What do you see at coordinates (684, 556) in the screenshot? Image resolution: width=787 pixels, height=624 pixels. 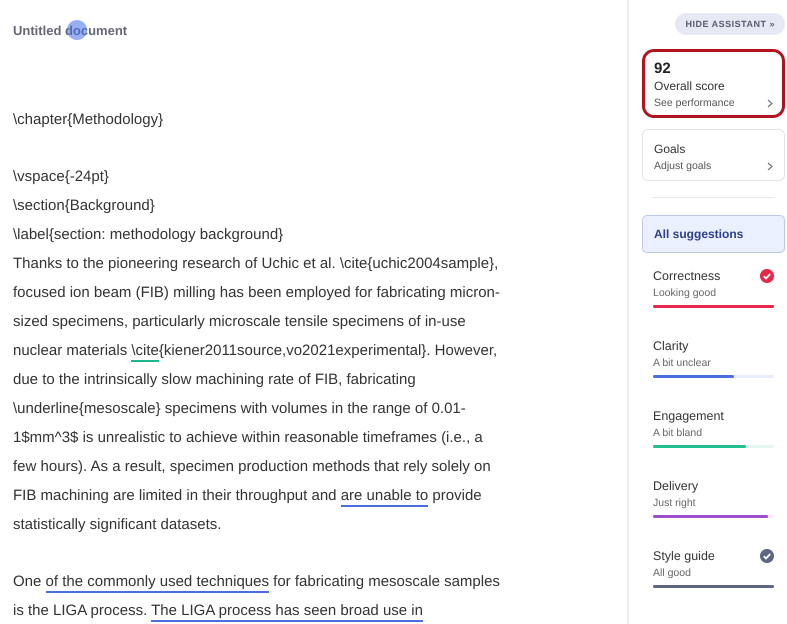 I see `category-name: Style guide` at bounding box center [684, 556].